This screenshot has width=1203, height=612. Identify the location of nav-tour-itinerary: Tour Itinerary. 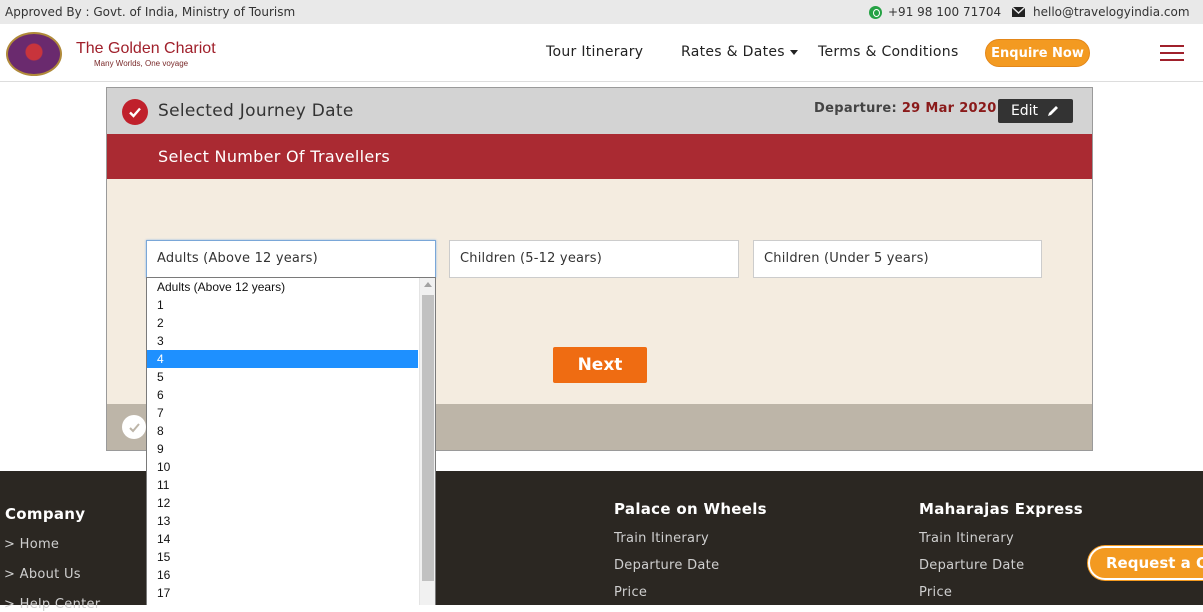
(594, 52).